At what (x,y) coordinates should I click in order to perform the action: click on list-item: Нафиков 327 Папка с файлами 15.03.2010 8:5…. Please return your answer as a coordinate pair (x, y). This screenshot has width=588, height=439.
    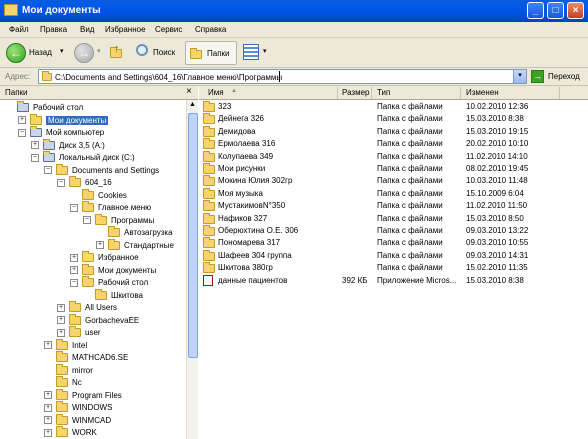
    Looking at the image, I should click on (393, 218).